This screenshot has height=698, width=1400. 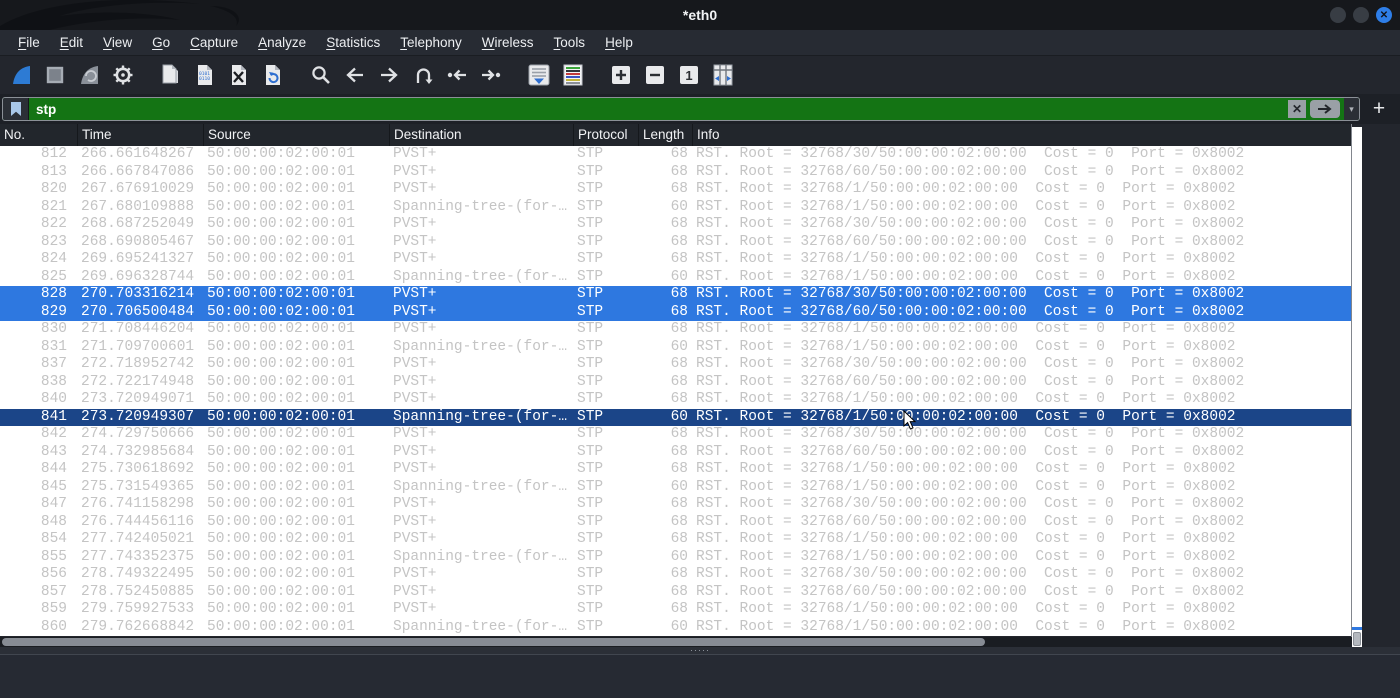 I want to click on save-file-button: 0101 0110, so click(x=205, y=75).